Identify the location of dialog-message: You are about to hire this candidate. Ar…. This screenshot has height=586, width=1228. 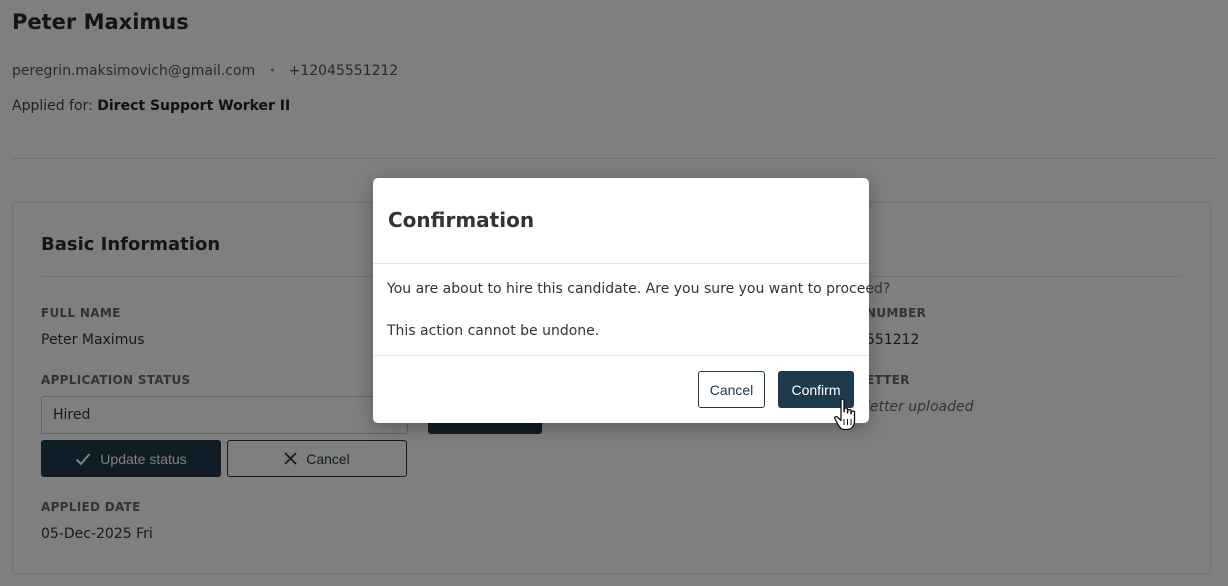
(639, 289).